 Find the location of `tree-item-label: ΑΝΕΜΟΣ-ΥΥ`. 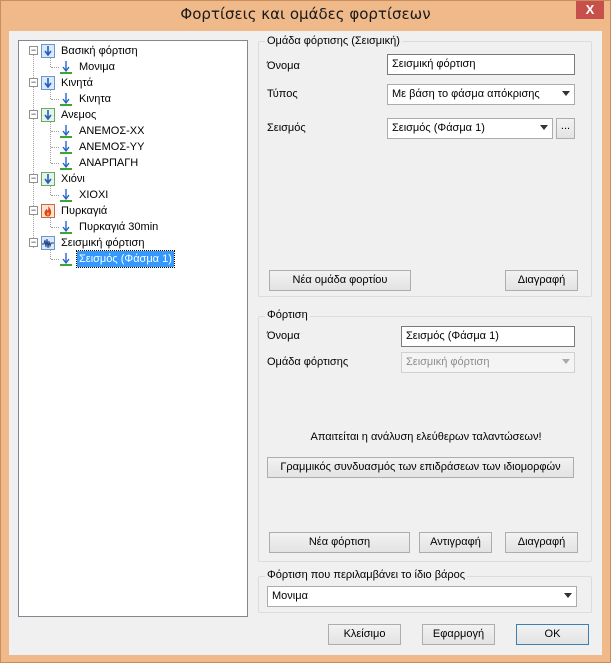

tree-item-label: ΑΝΕΜΟΣ-ΥΥ is located at coordinates (112, 147).